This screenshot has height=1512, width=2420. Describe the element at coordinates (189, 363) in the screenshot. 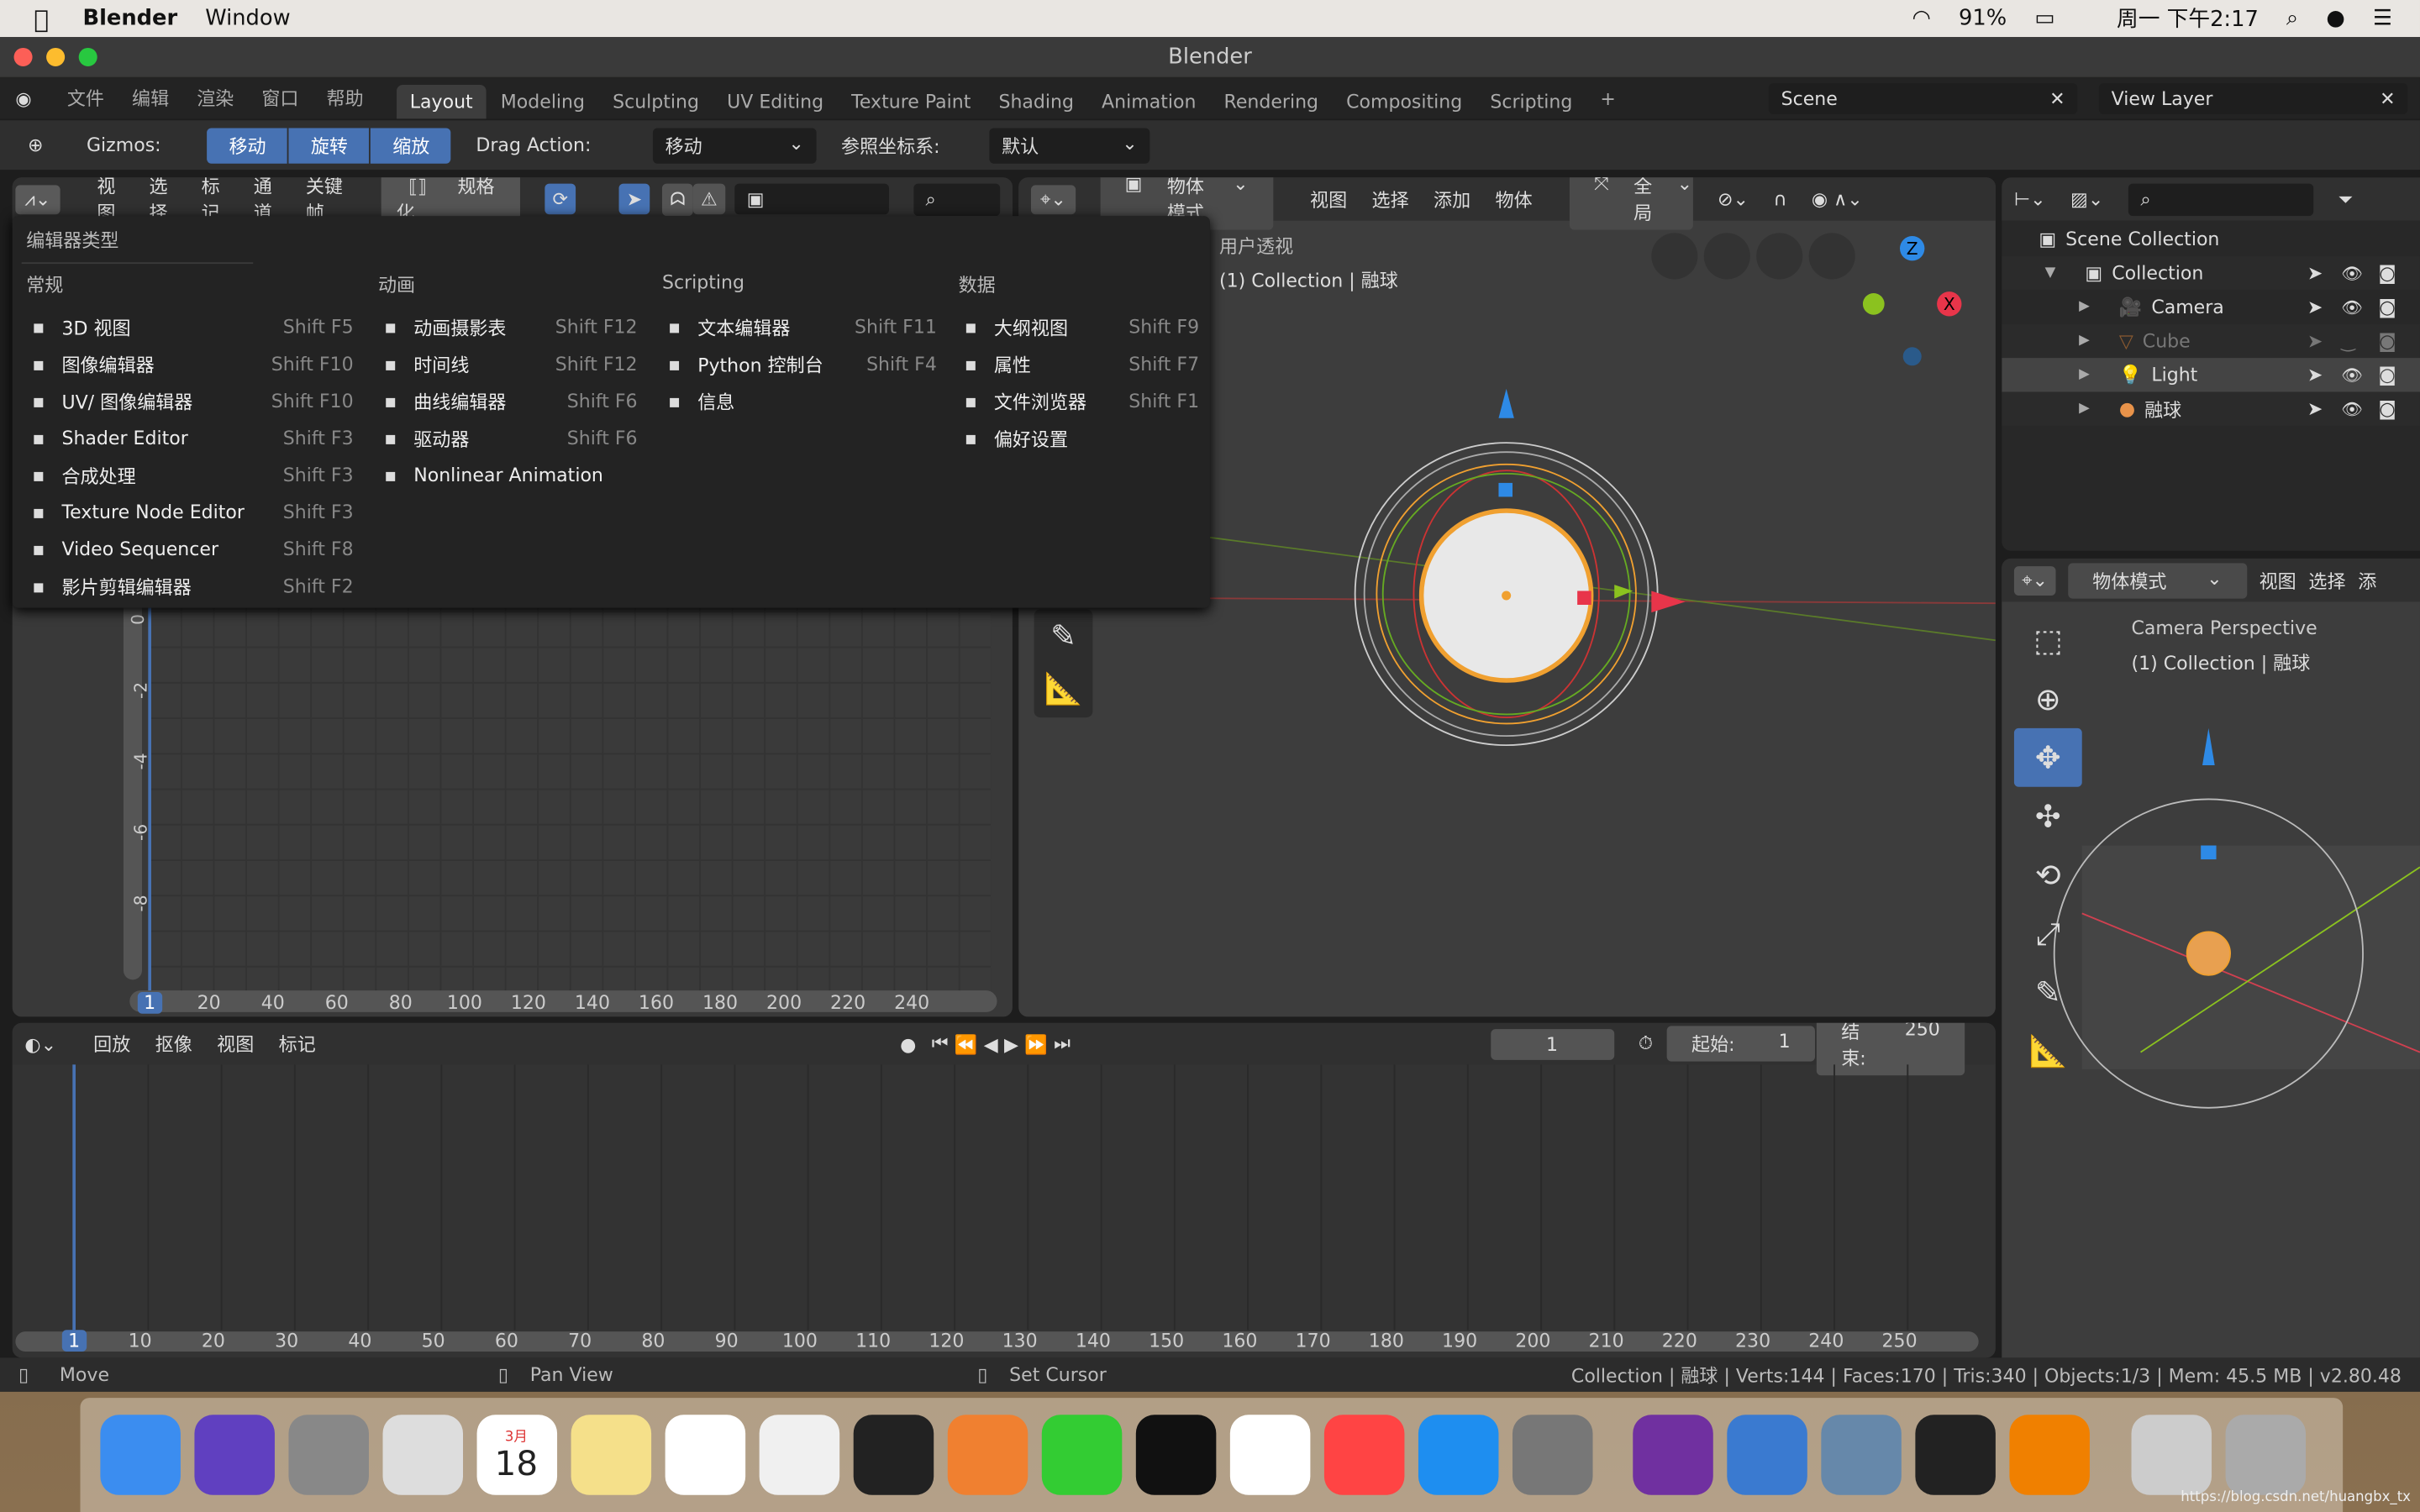

I see `menu-item-image-editor: ▪ 图像编辑器 Shift F10` at that location.